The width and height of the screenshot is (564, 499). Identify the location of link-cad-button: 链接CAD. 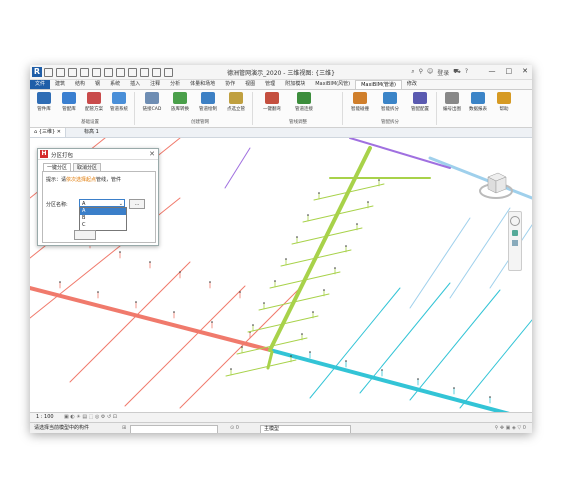
(152, 102).